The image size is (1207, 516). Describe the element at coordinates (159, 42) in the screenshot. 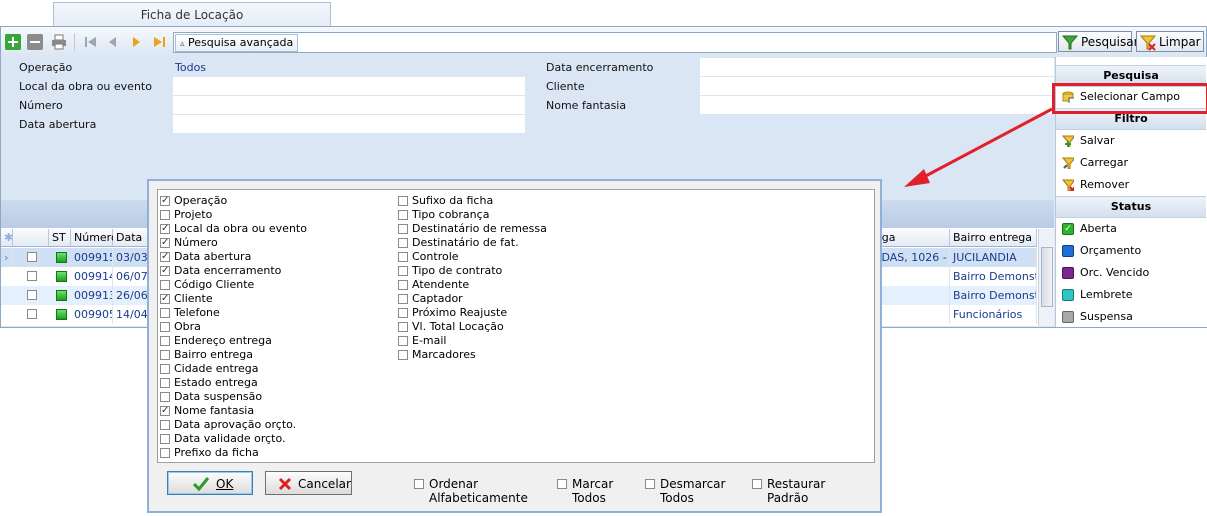

I see `last-record-icon` at that location.